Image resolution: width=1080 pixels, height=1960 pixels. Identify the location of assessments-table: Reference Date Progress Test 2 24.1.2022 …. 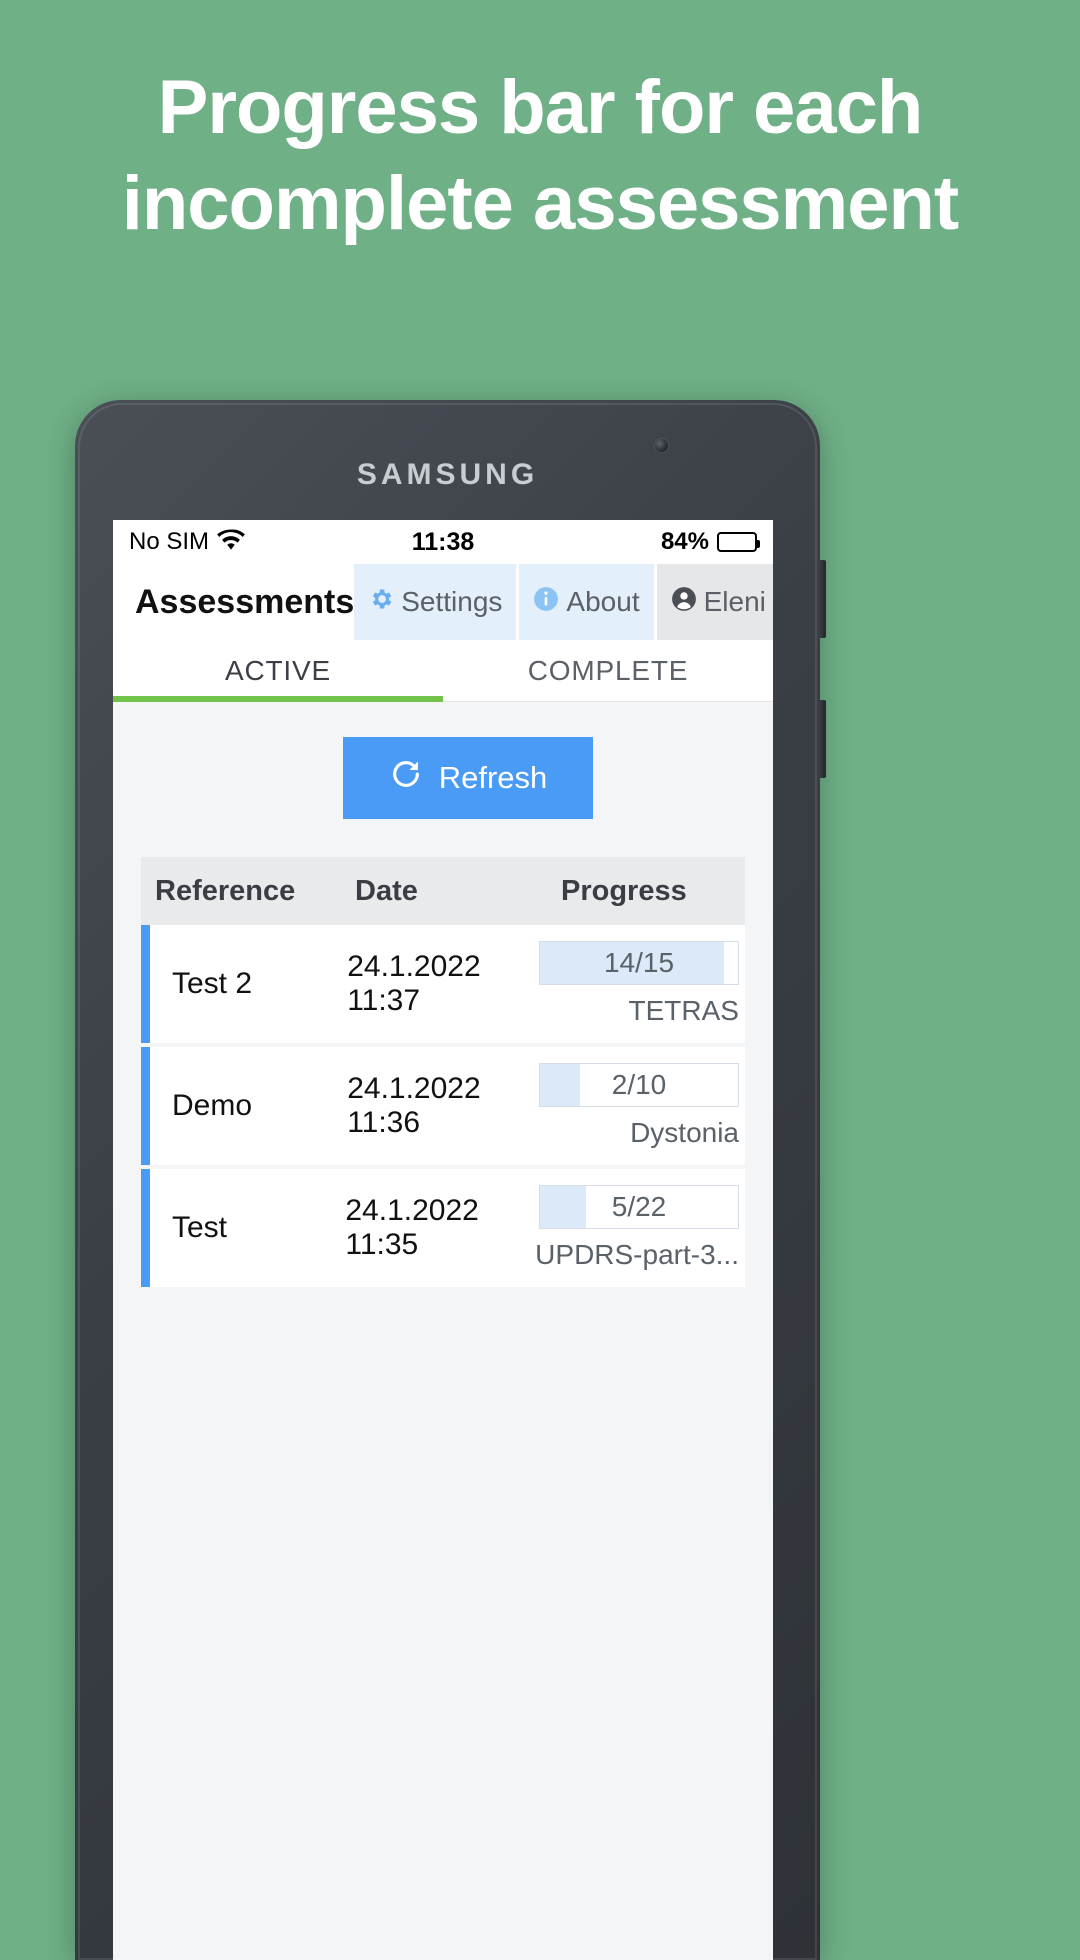
(443, 1072).